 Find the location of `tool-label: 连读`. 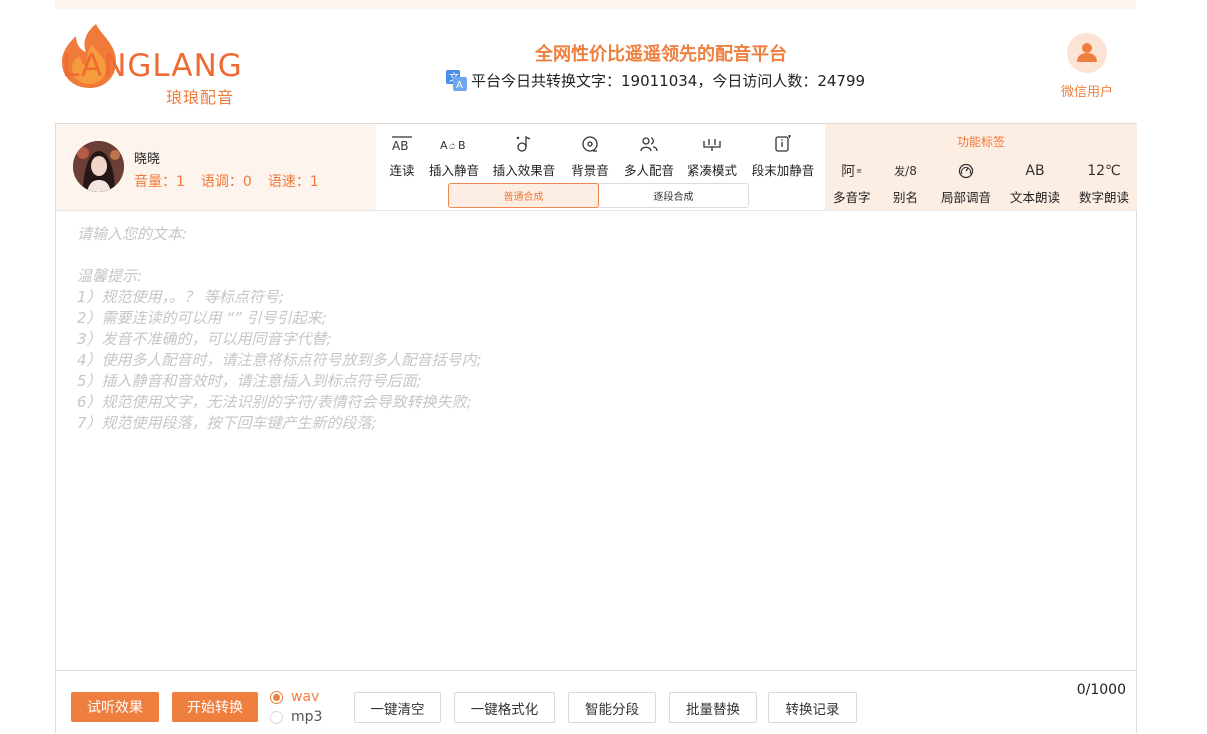

tool-label: 连读 is located at coordinates (402, 170).